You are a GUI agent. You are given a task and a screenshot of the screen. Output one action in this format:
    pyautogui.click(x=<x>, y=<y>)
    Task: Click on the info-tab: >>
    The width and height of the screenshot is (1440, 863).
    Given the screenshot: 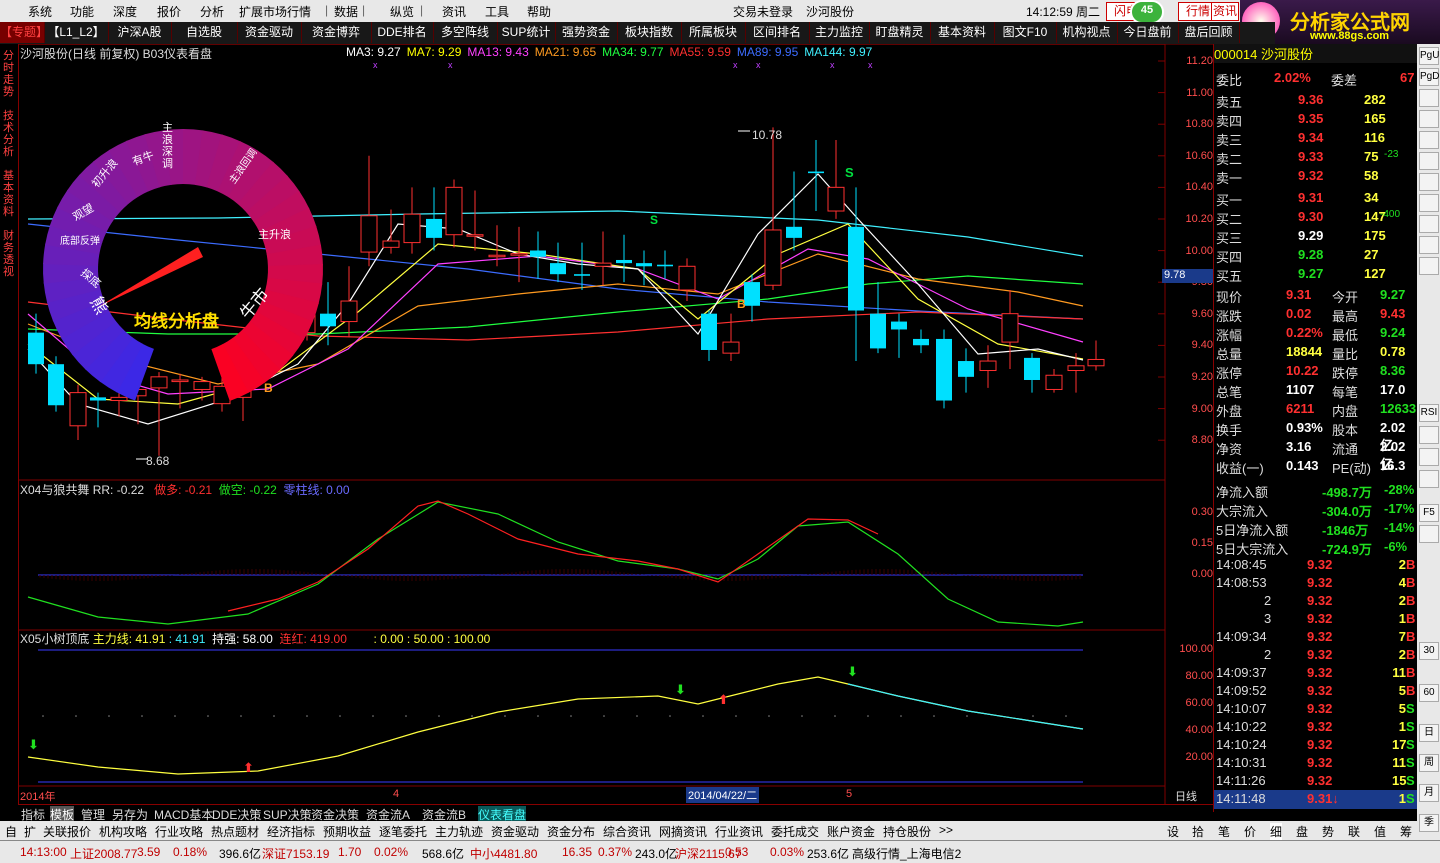 What is the action you would take?
    pyautogui.click(x=946, y=830)
    